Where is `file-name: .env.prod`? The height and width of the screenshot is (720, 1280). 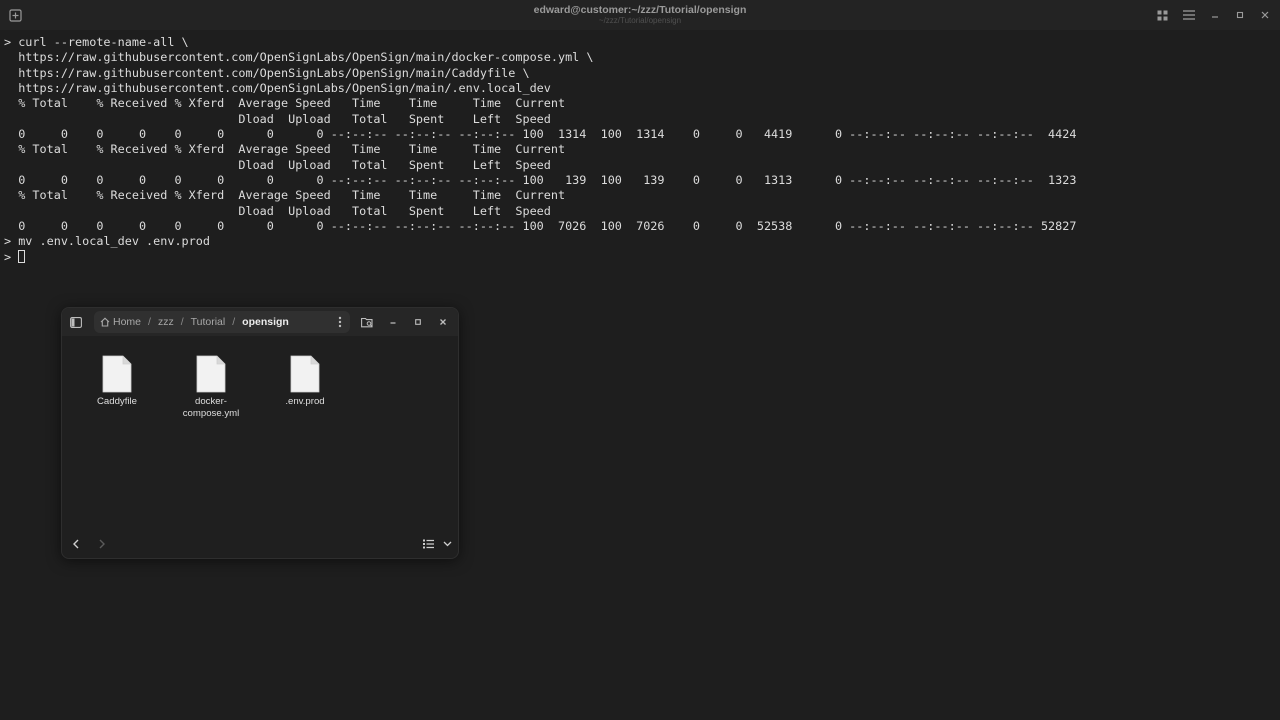
file-name: .env.prod is located at coordinates (305, 401).